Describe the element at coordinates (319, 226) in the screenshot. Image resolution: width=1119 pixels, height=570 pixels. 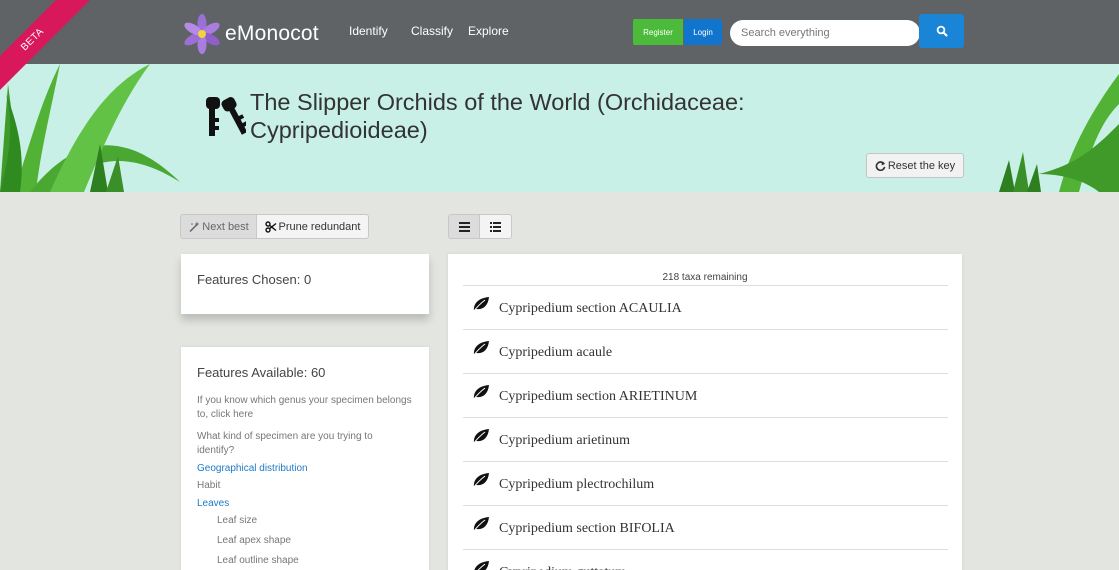
I see `prune-redundant-label: Prune redundant` at that location.